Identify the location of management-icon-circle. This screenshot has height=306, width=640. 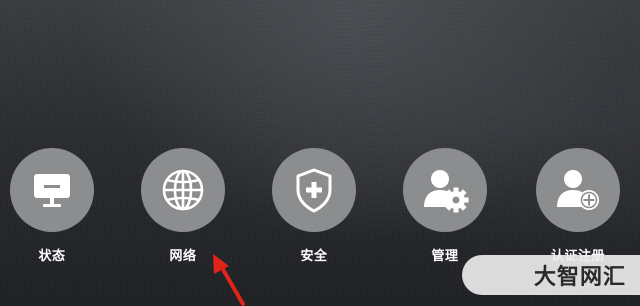
(445, 190).